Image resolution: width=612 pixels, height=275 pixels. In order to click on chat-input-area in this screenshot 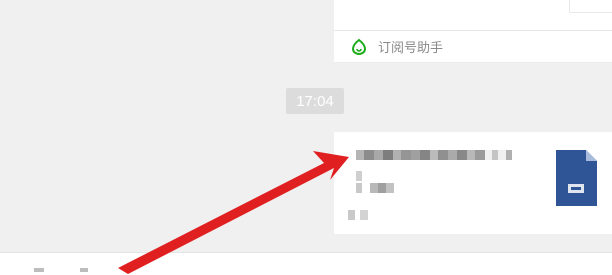, I will do `click(306, 263)`.